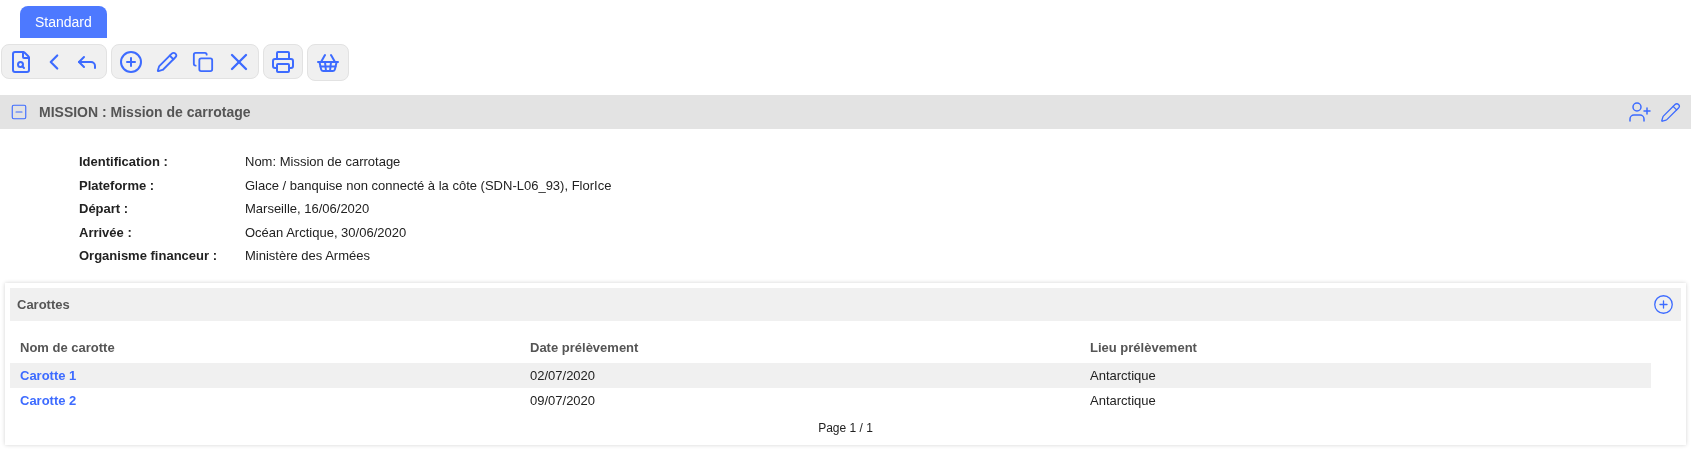 The image size is (1691, 463). I want to click on field-label: Arrivée :, so click(106, 232).